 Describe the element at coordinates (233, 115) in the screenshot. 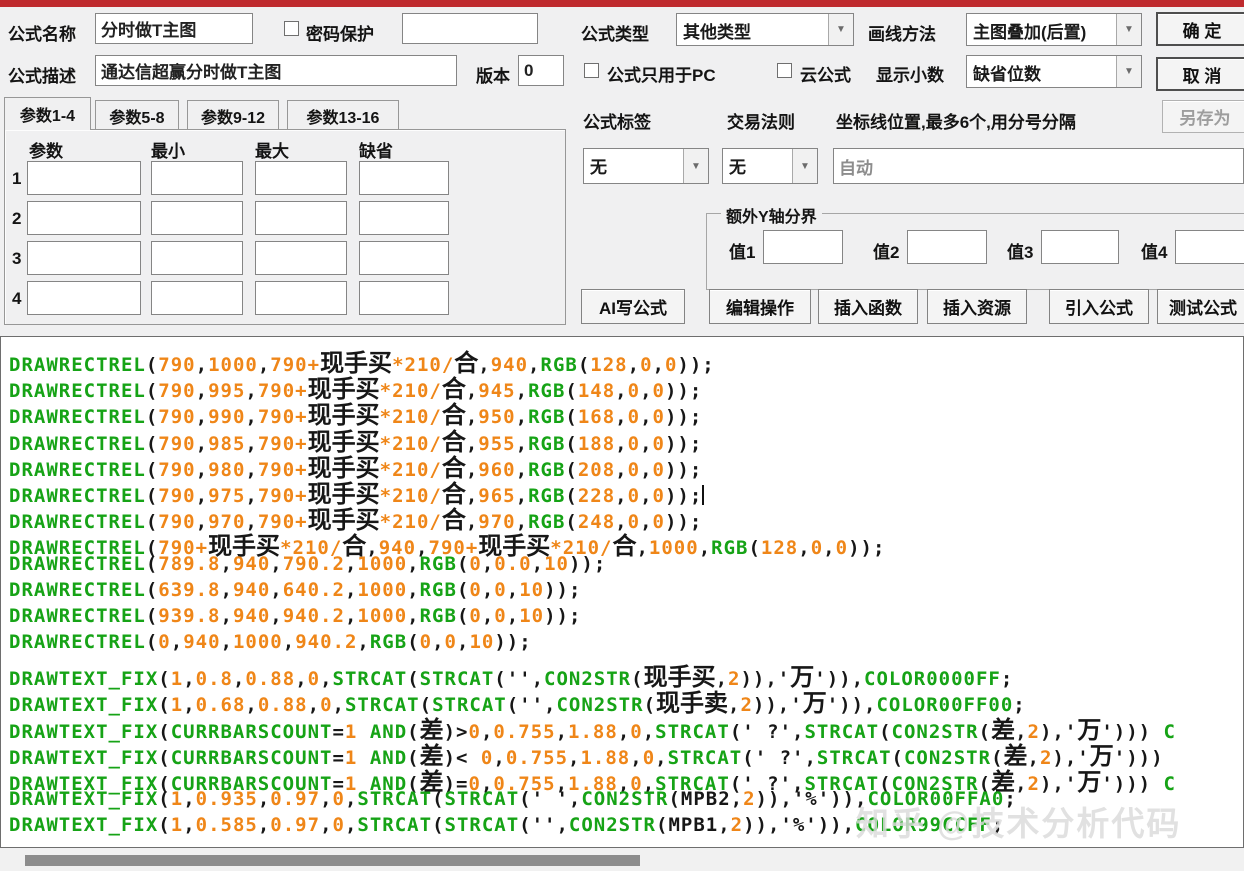

I see `tab-params-9-12: 参数9-12` at that location.